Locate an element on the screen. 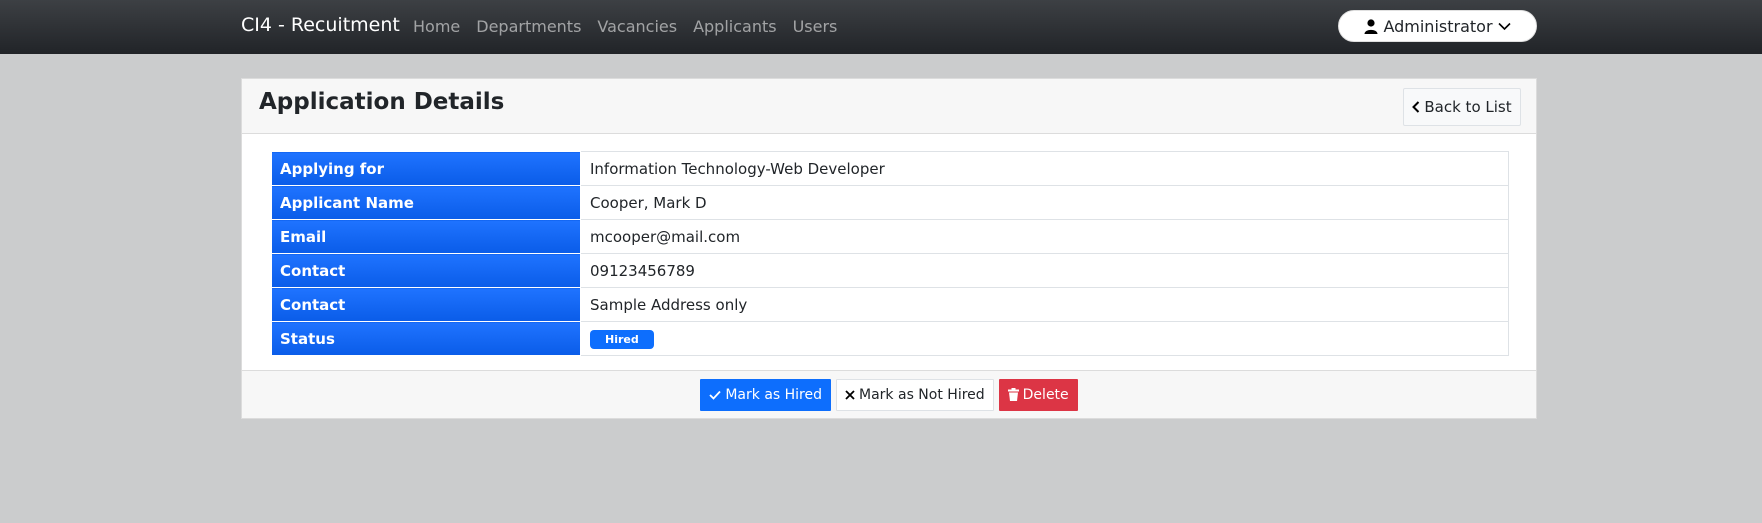  back-to-list-label: Back to List is located at coordinates (1468, 107).